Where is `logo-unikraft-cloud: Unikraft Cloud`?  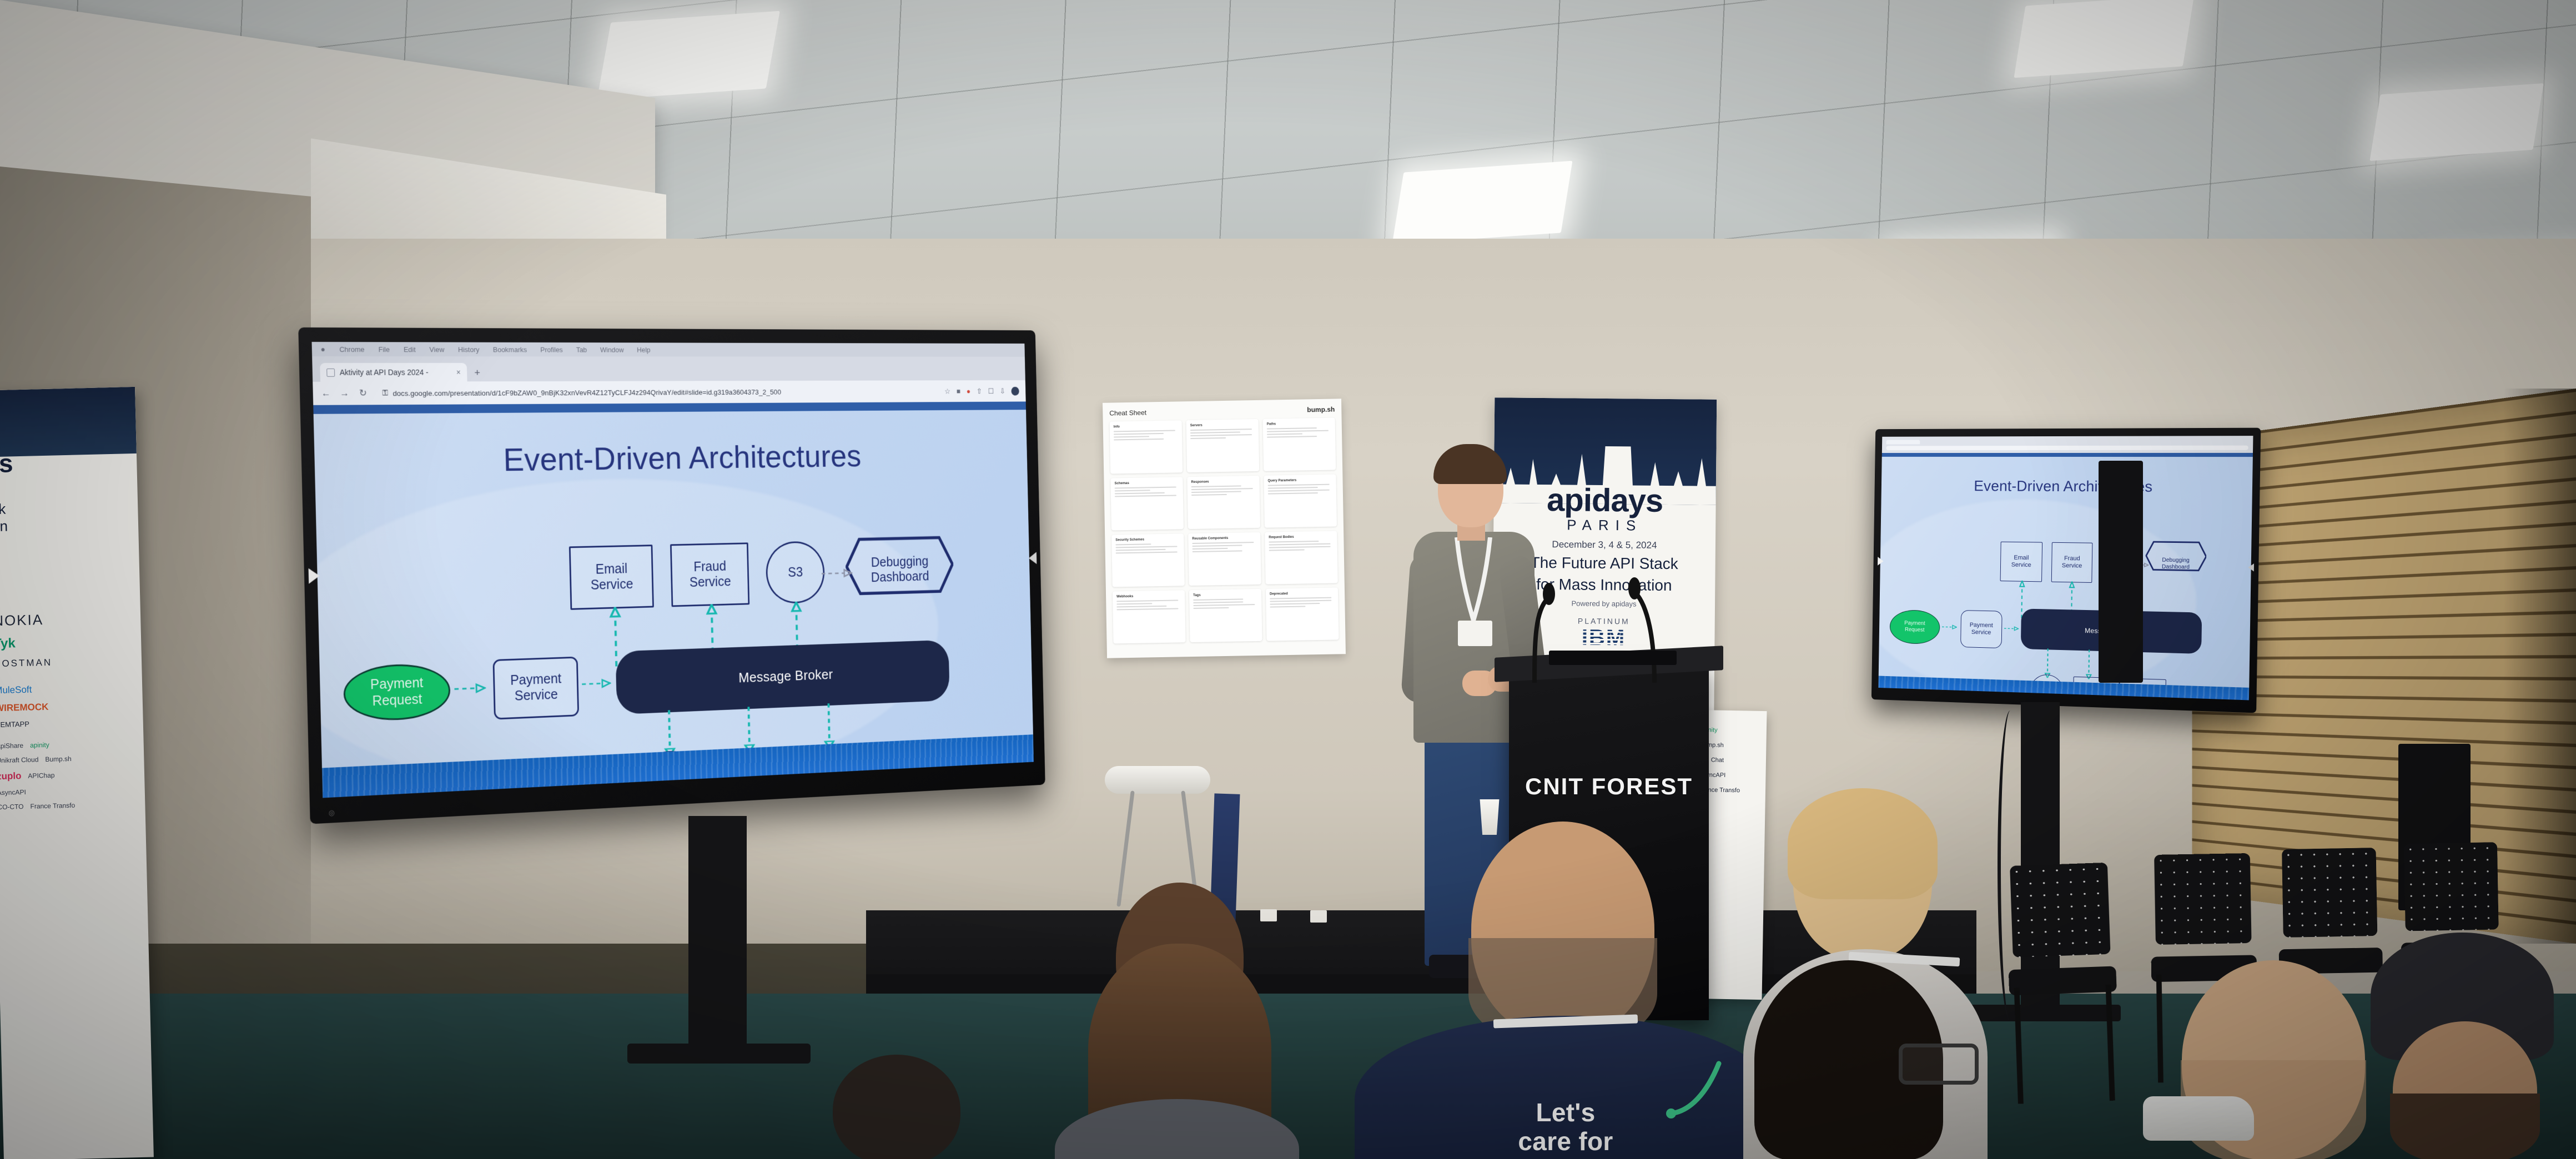 logo-unikraft-cloud: Unikraft Cloud is located at coordinates (19, 760).